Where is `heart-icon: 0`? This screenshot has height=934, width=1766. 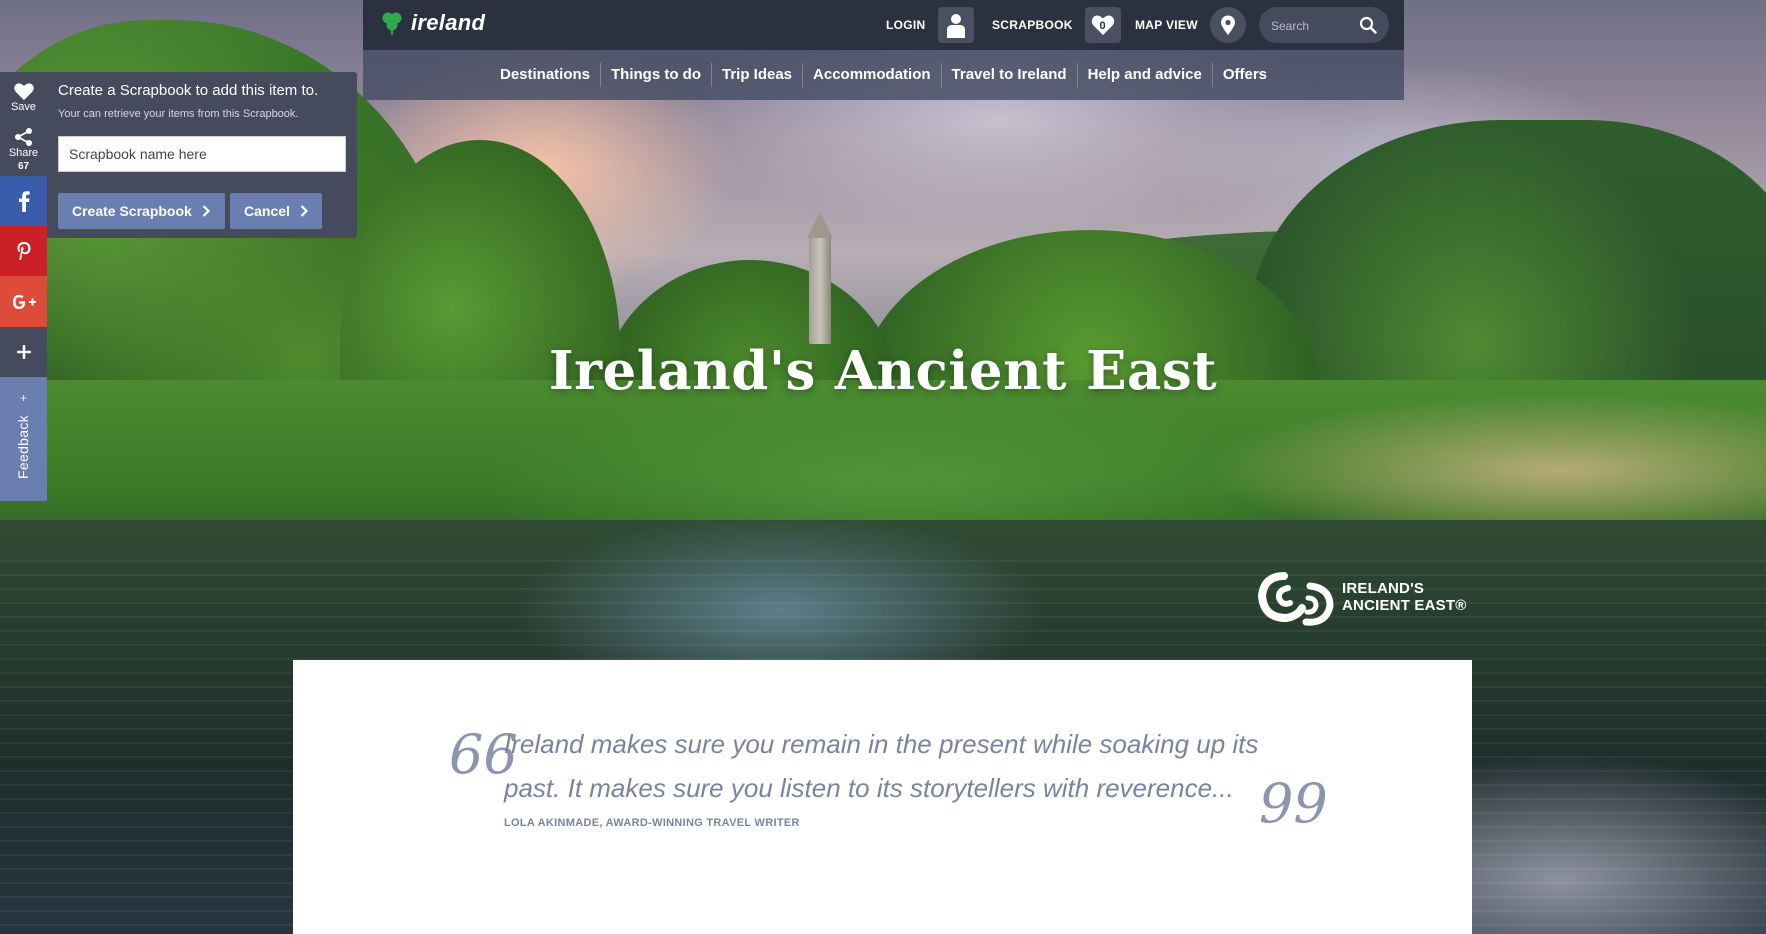 heart-icon: 0 is located at coordinates (1102, 25).